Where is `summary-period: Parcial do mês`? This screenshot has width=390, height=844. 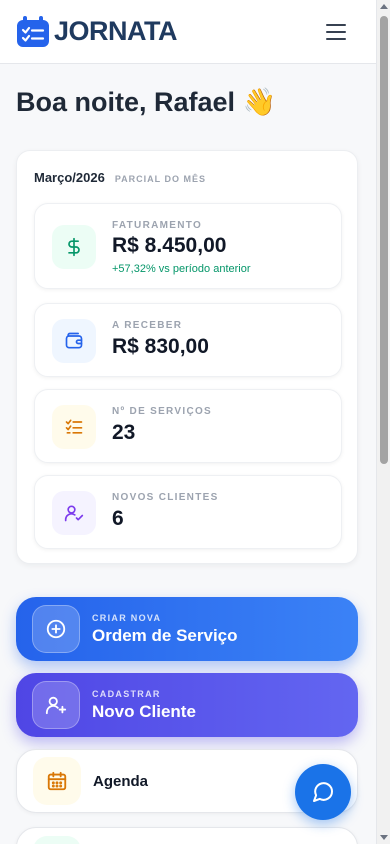 summary-period: Parcial do mês is located at coordinates (160, 179).